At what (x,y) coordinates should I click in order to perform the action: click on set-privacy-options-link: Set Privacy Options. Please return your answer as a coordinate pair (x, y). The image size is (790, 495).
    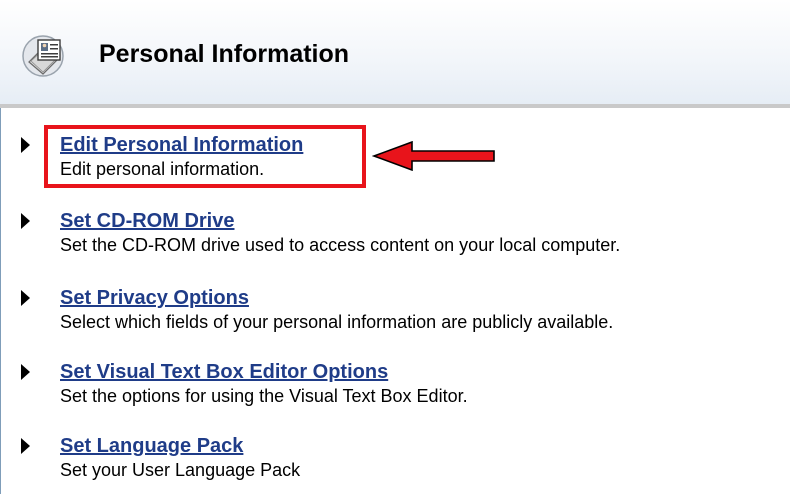
    Looking at the image, I should click on (154, 298).